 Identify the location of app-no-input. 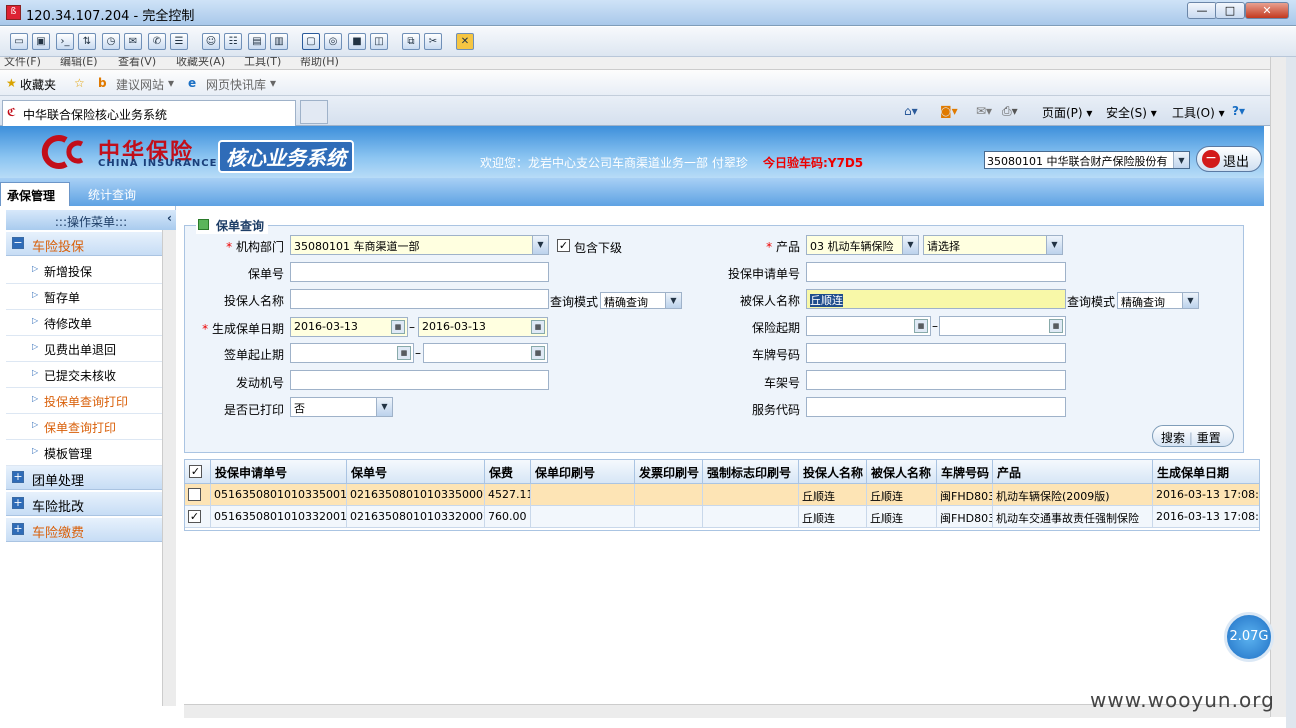
(936, 272).